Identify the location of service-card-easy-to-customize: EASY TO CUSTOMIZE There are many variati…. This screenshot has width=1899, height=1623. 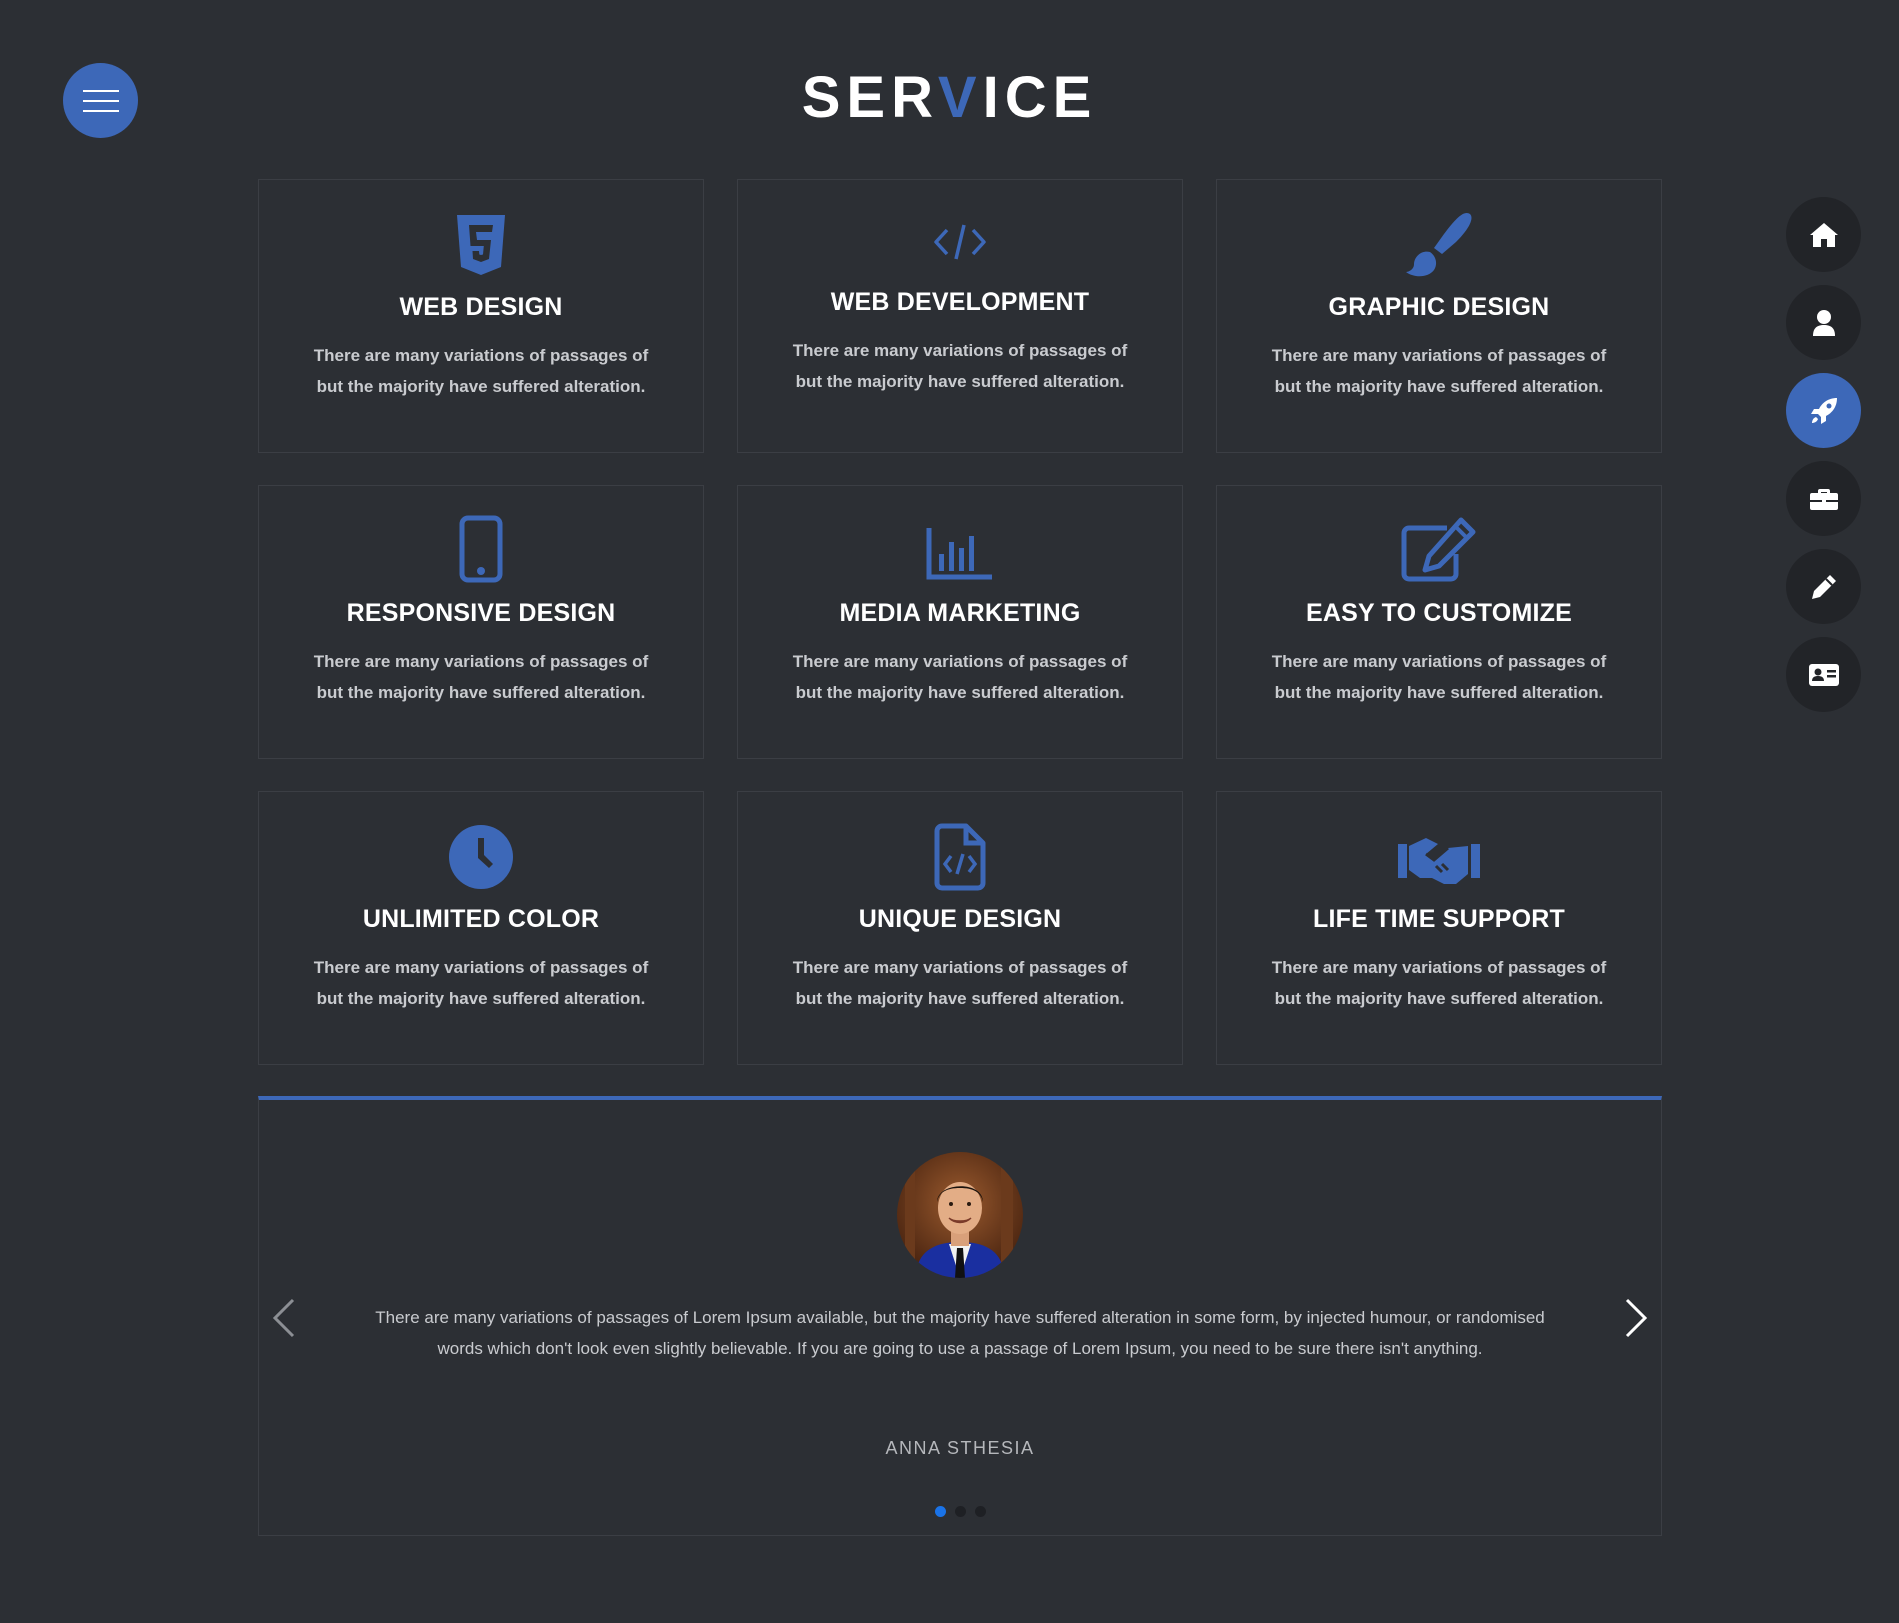
(1439, 622).